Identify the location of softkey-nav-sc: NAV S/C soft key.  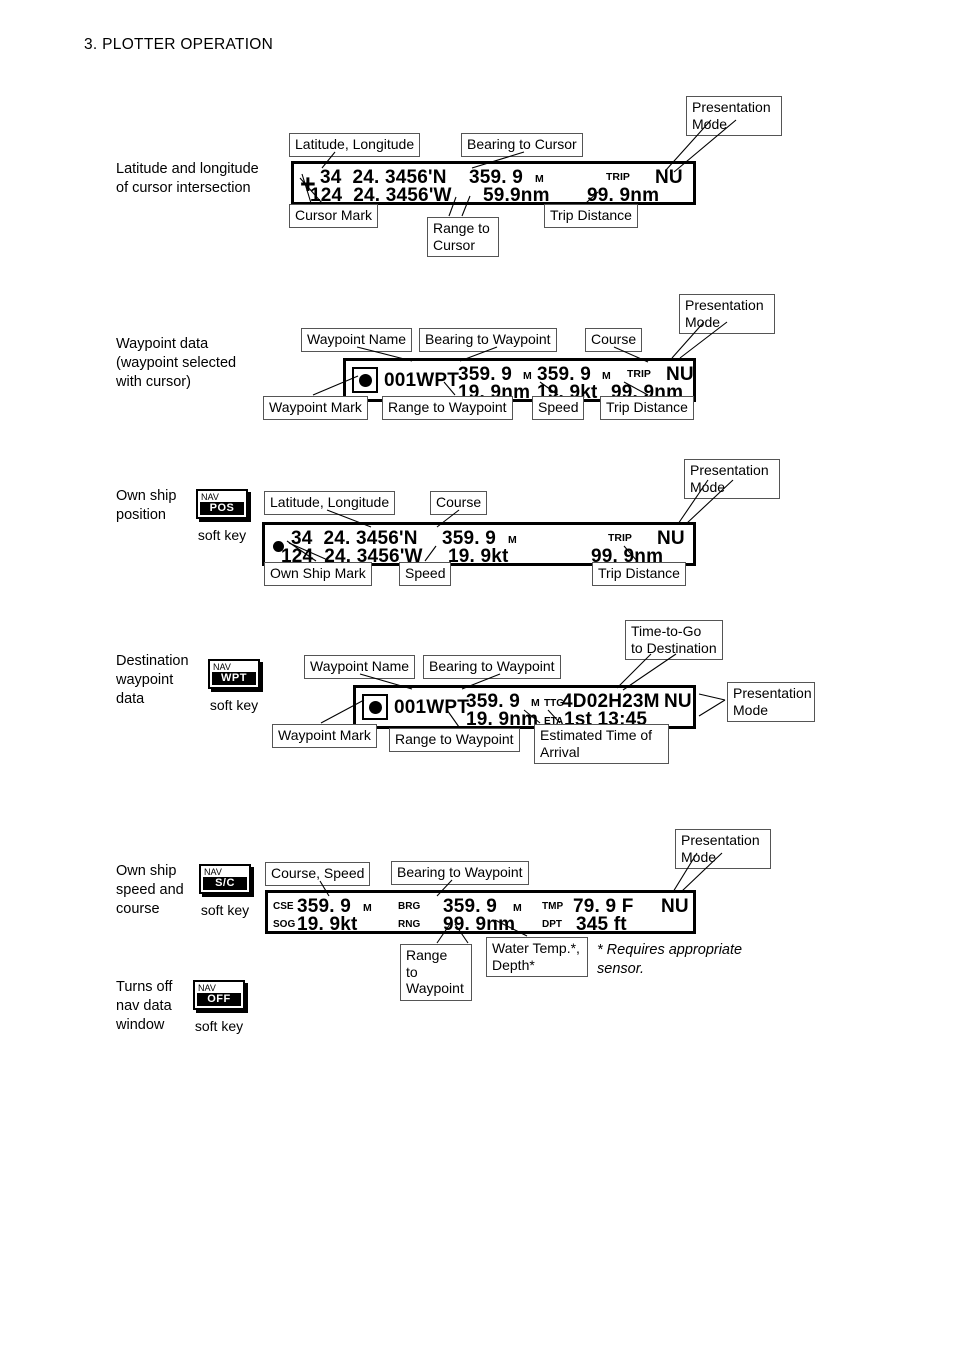
(225, 891).